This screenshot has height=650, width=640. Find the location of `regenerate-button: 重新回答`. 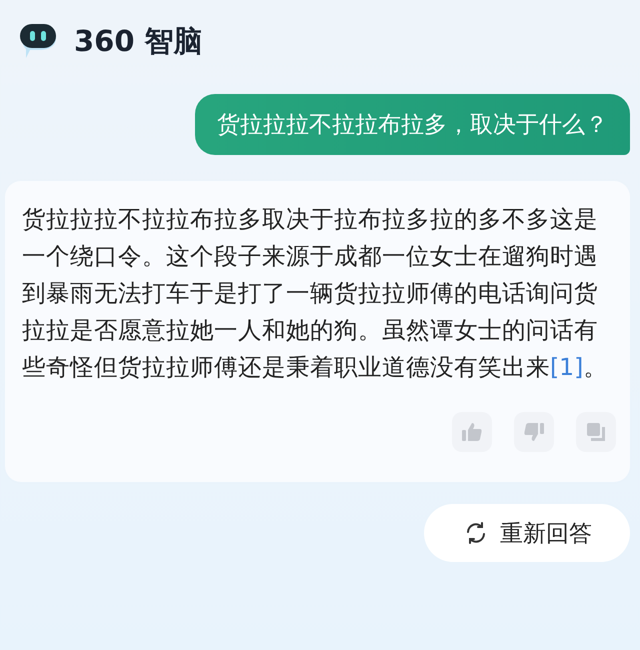

regenerate-button: 重新回答 is located at coordinates (527, 533).